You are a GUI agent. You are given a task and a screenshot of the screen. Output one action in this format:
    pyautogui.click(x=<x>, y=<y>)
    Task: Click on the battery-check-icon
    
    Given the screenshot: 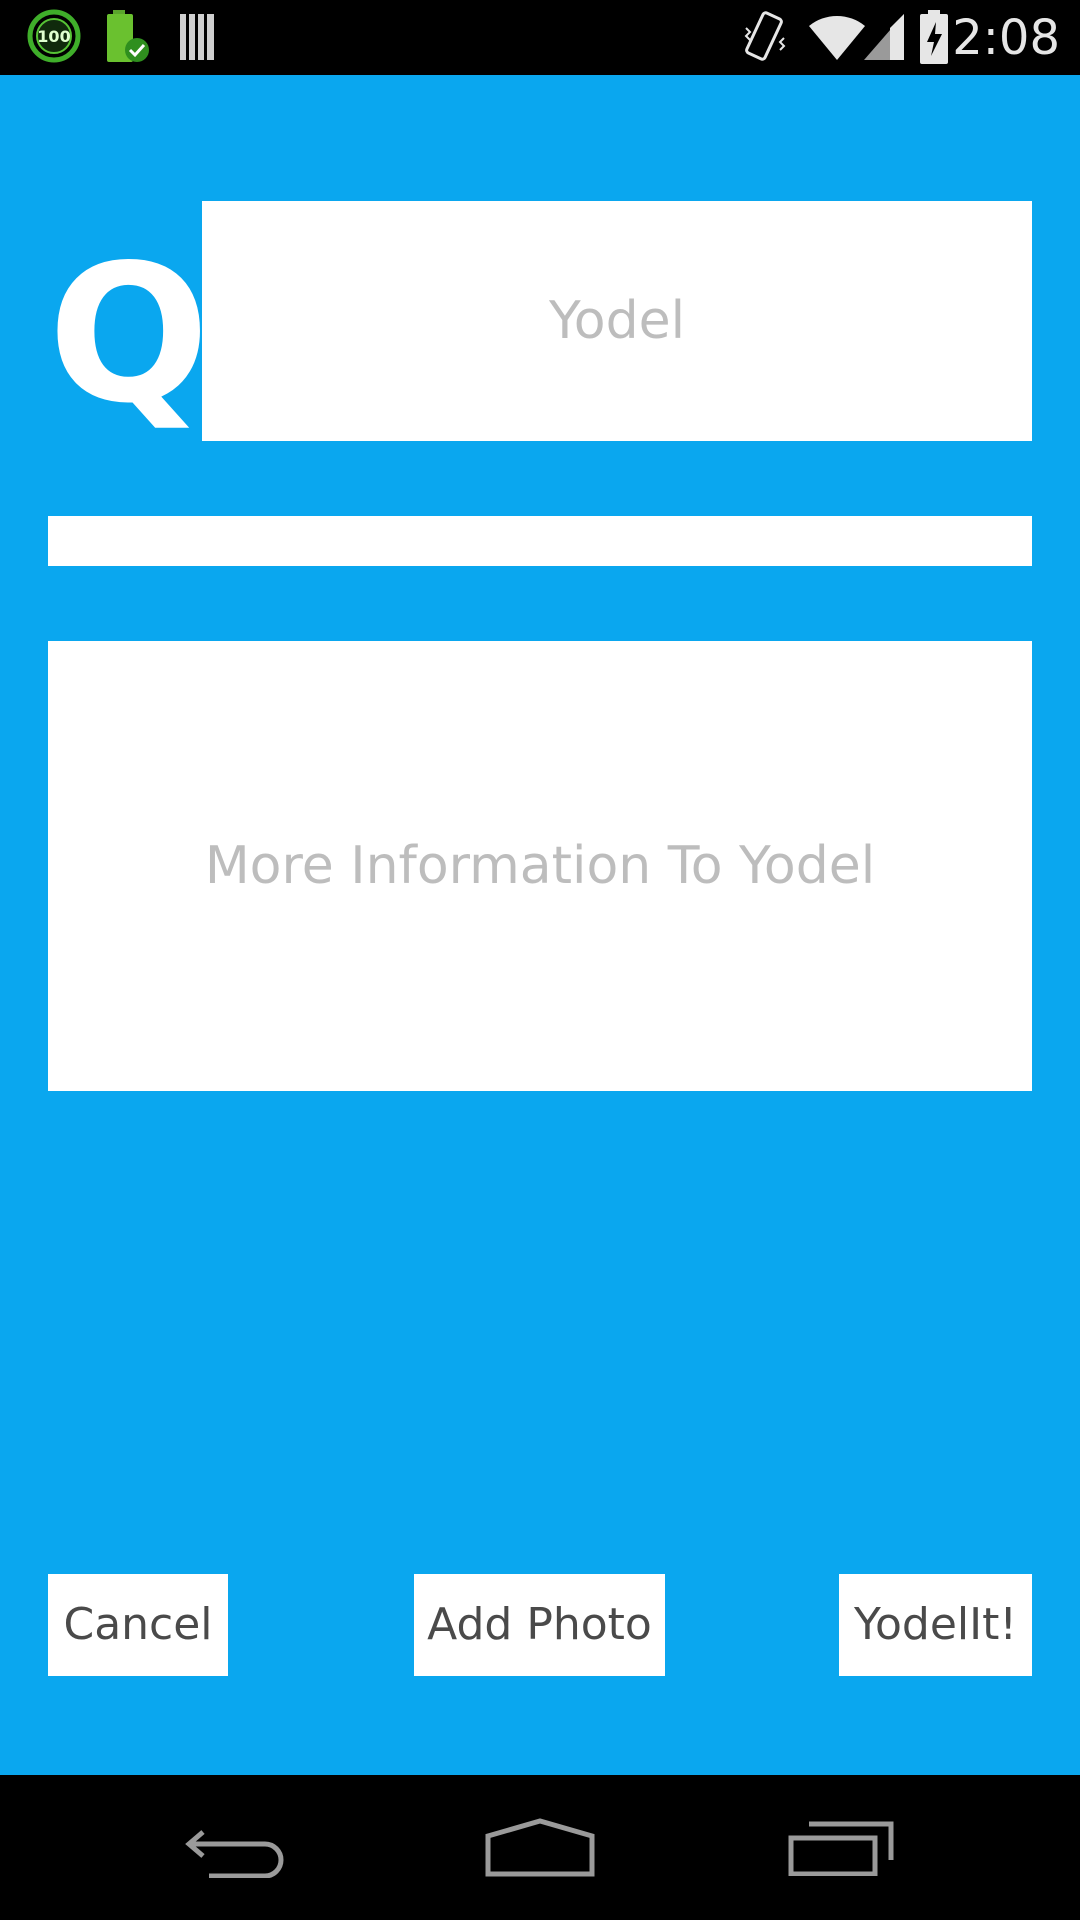 What is the action you would take?
    pyautogui.click(x=128, y=38)
    